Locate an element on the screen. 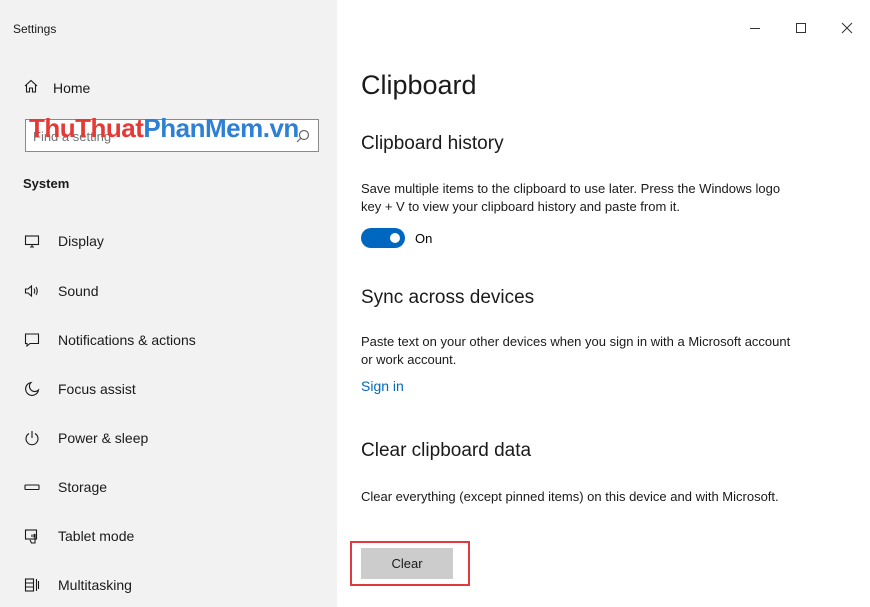  sidebar-item-display: Display is located at coordinates (63, 241).